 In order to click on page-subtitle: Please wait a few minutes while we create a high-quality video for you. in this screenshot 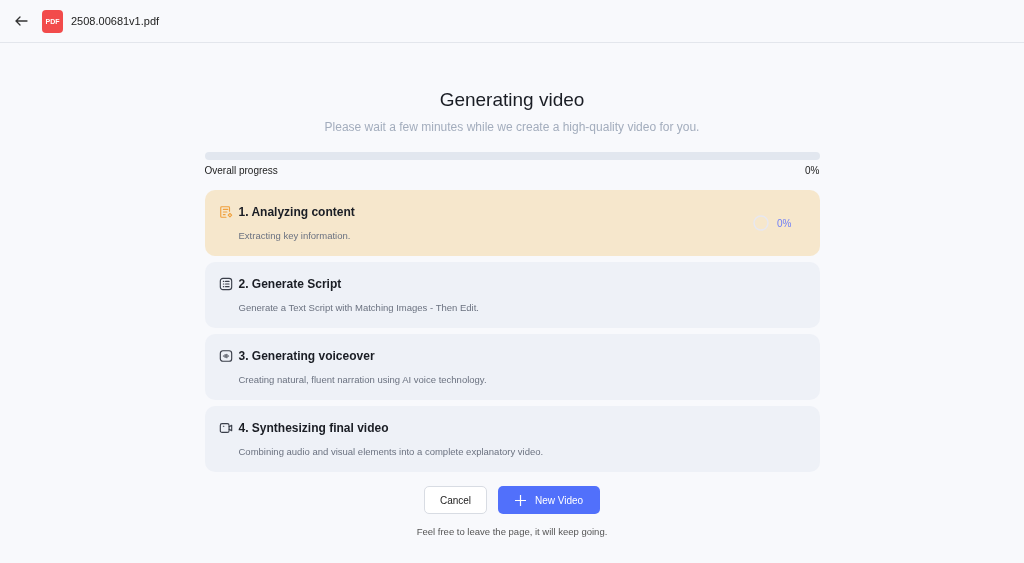, I will do `click(512, 127)`.